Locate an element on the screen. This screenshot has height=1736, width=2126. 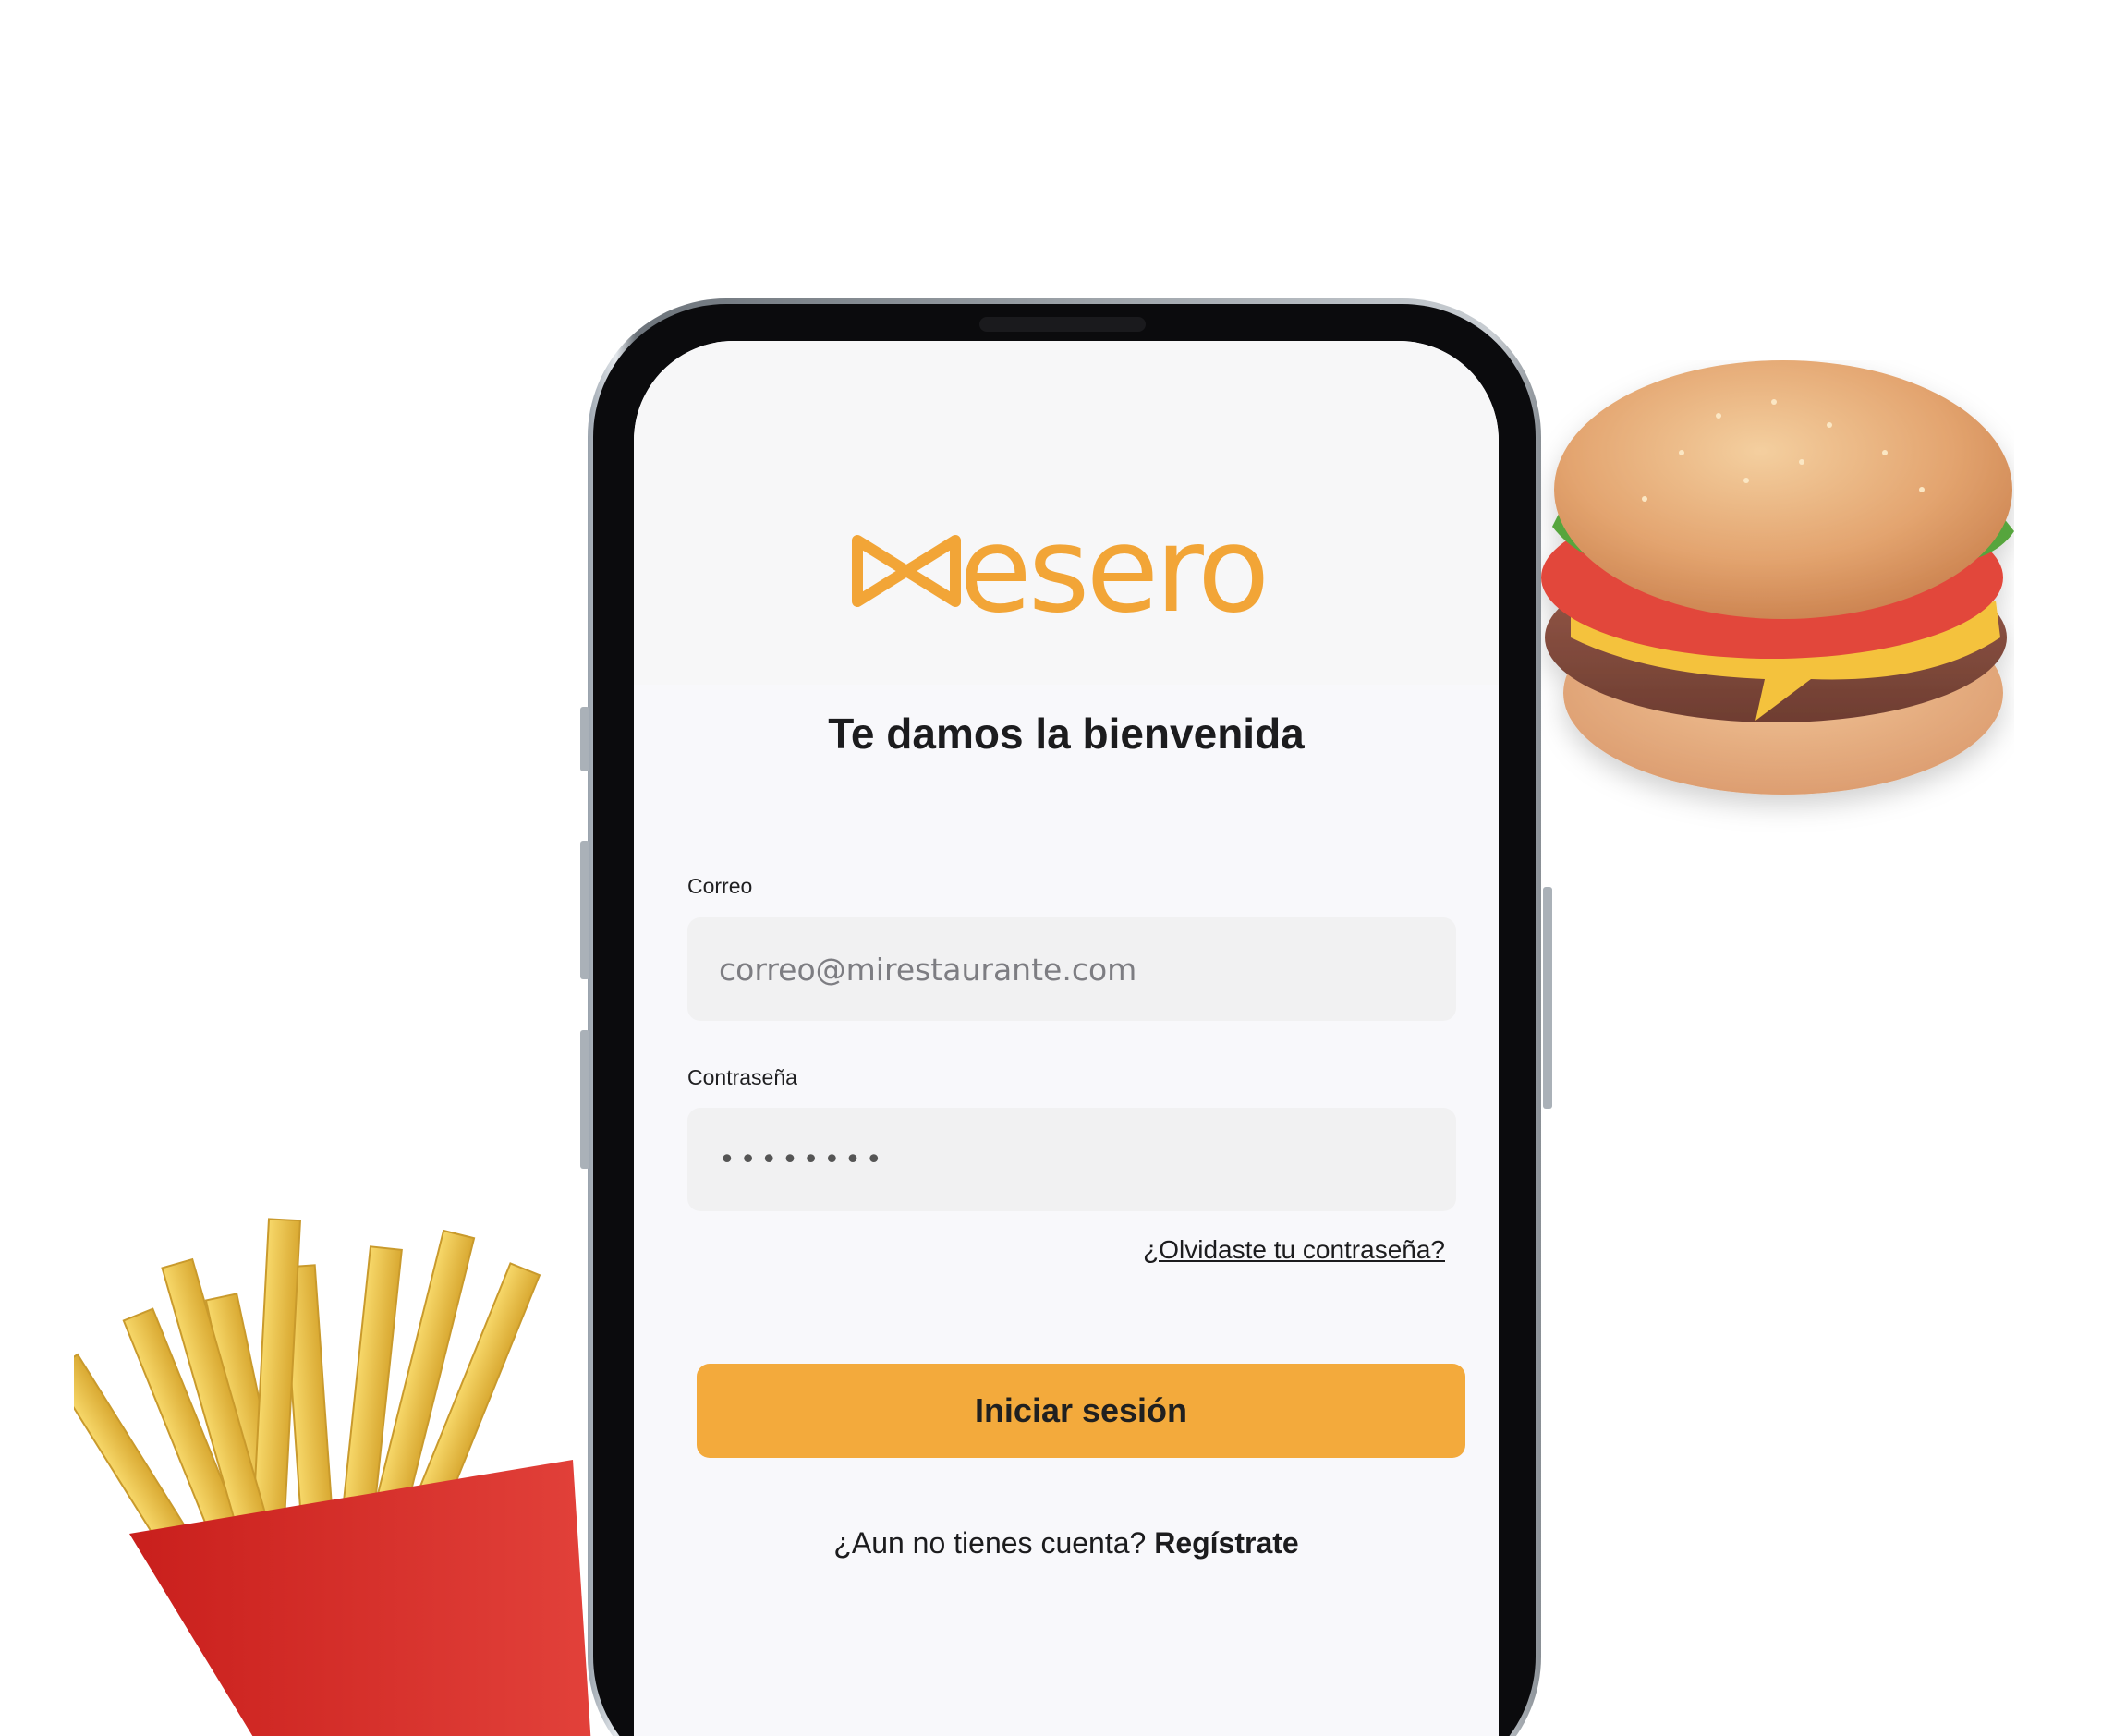
login-button: Iniciar sesión is located at coordinates (1081, 1411).